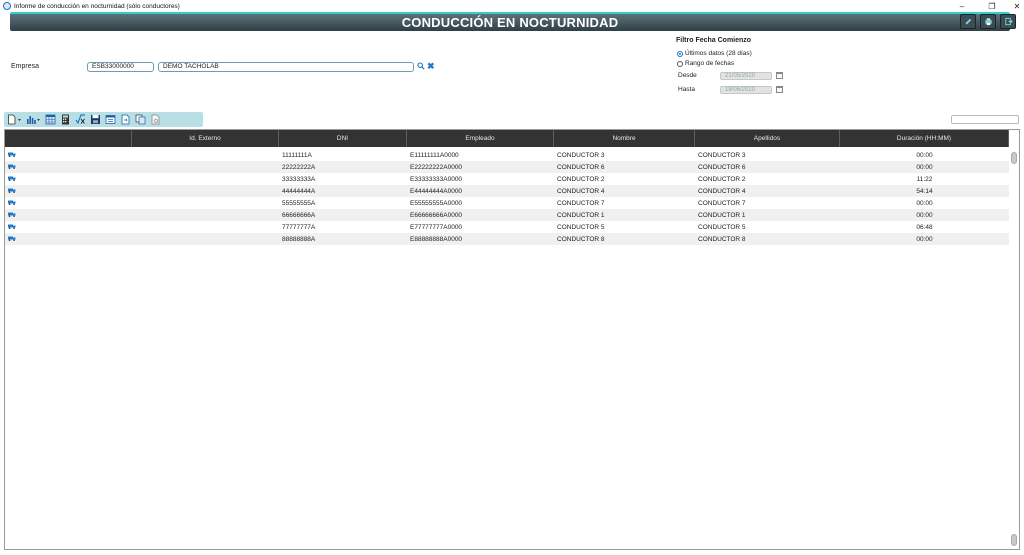 The image size is (1024, 555). Describe the element at coordinates (436, 179) in the screenshot. I see `cell-empleado: E33333333A0000` at that location.